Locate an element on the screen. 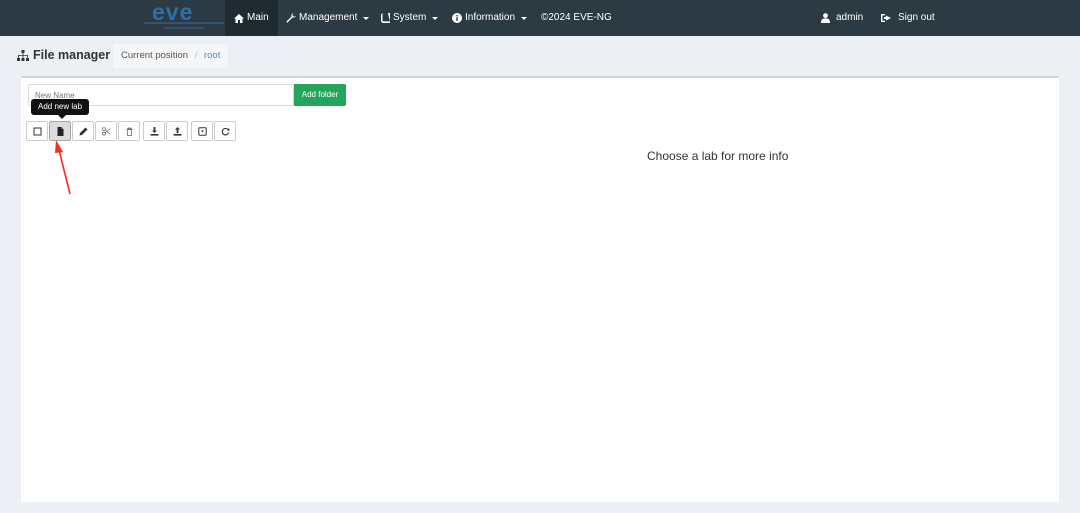 This screenshot has width=1080, height=513. add-new-lab-button is located at coordinates (60, 131).